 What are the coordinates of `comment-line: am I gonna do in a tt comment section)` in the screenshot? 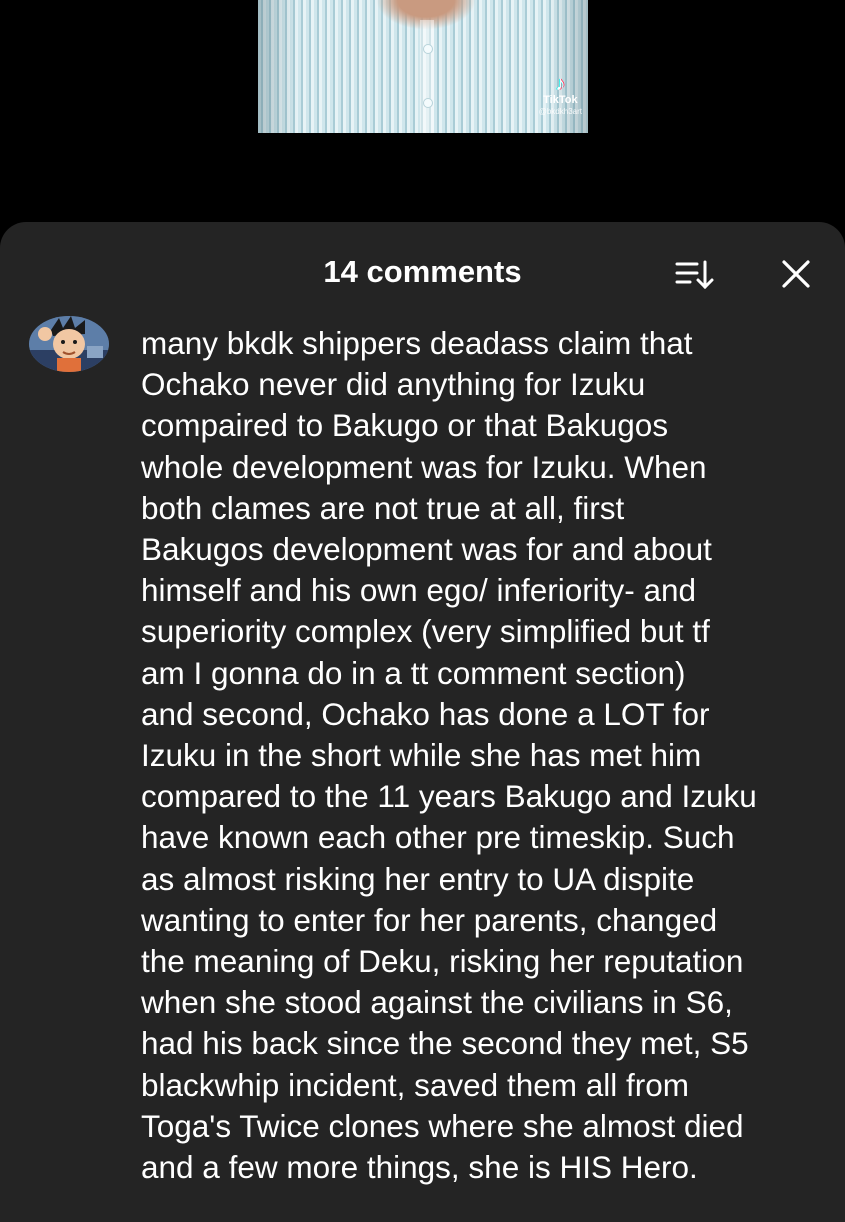 It's located at (413, 672).